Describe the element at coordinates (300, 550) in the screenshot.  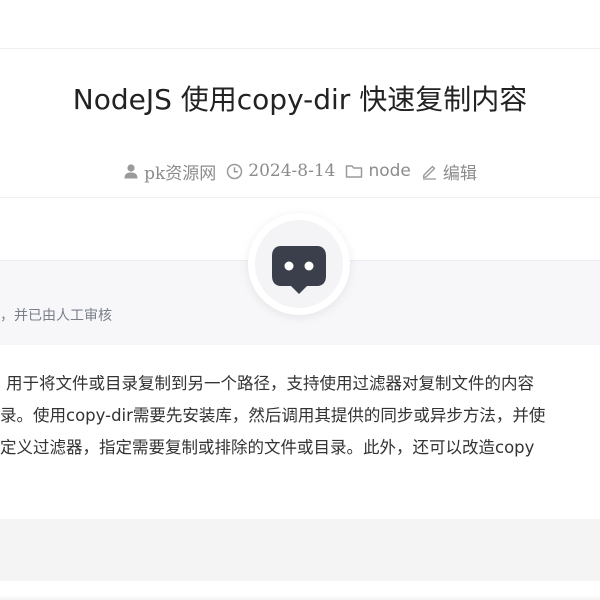
I see `content-block-placeholder` at that location.